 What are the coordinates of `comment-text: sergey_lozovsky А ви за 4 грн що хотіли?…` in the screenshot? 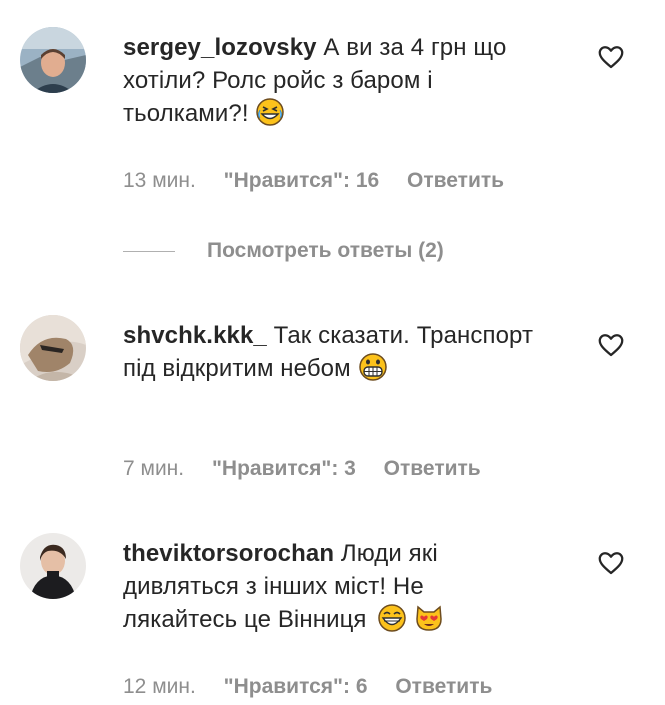 It's located at (320, 80).